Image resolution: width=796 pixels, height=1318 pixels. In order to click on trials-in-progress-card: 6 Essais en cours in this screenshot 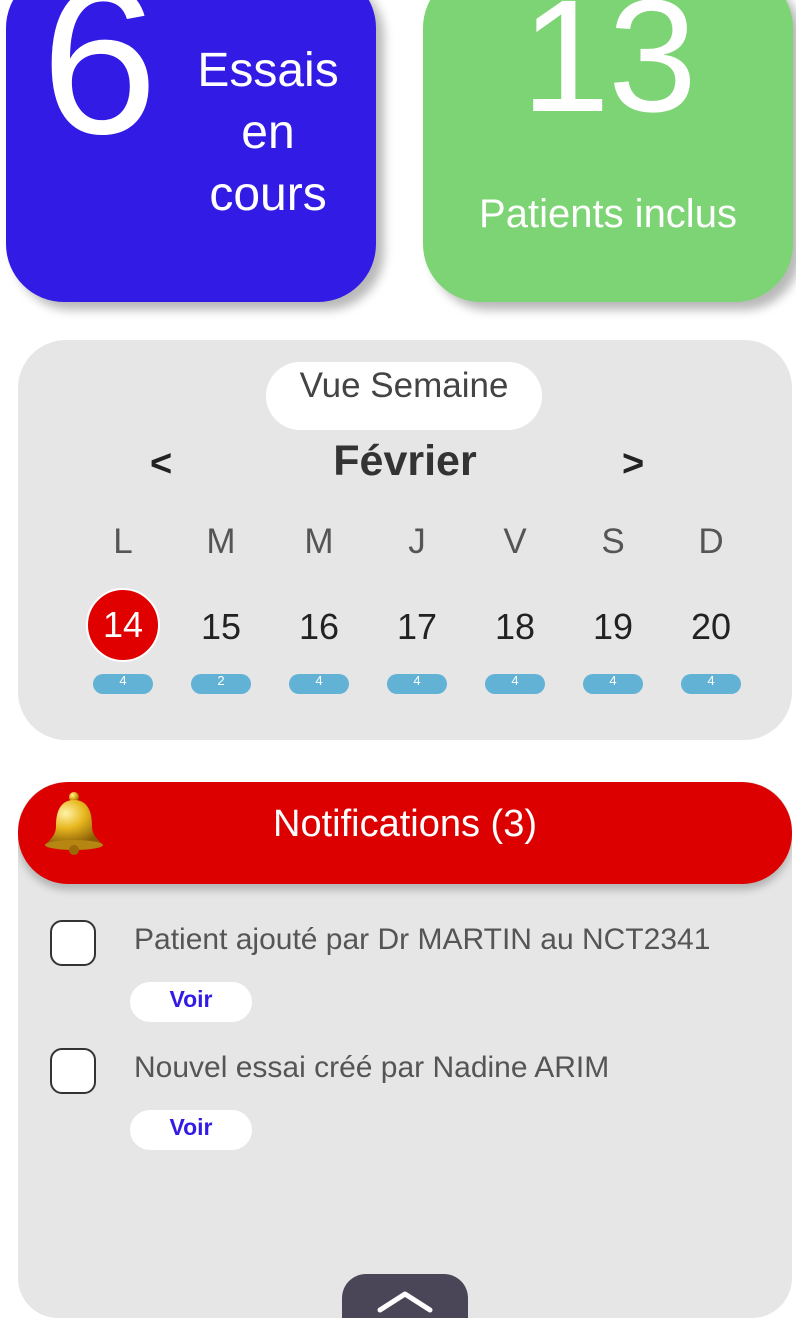, I will do `click(191, 151)`.